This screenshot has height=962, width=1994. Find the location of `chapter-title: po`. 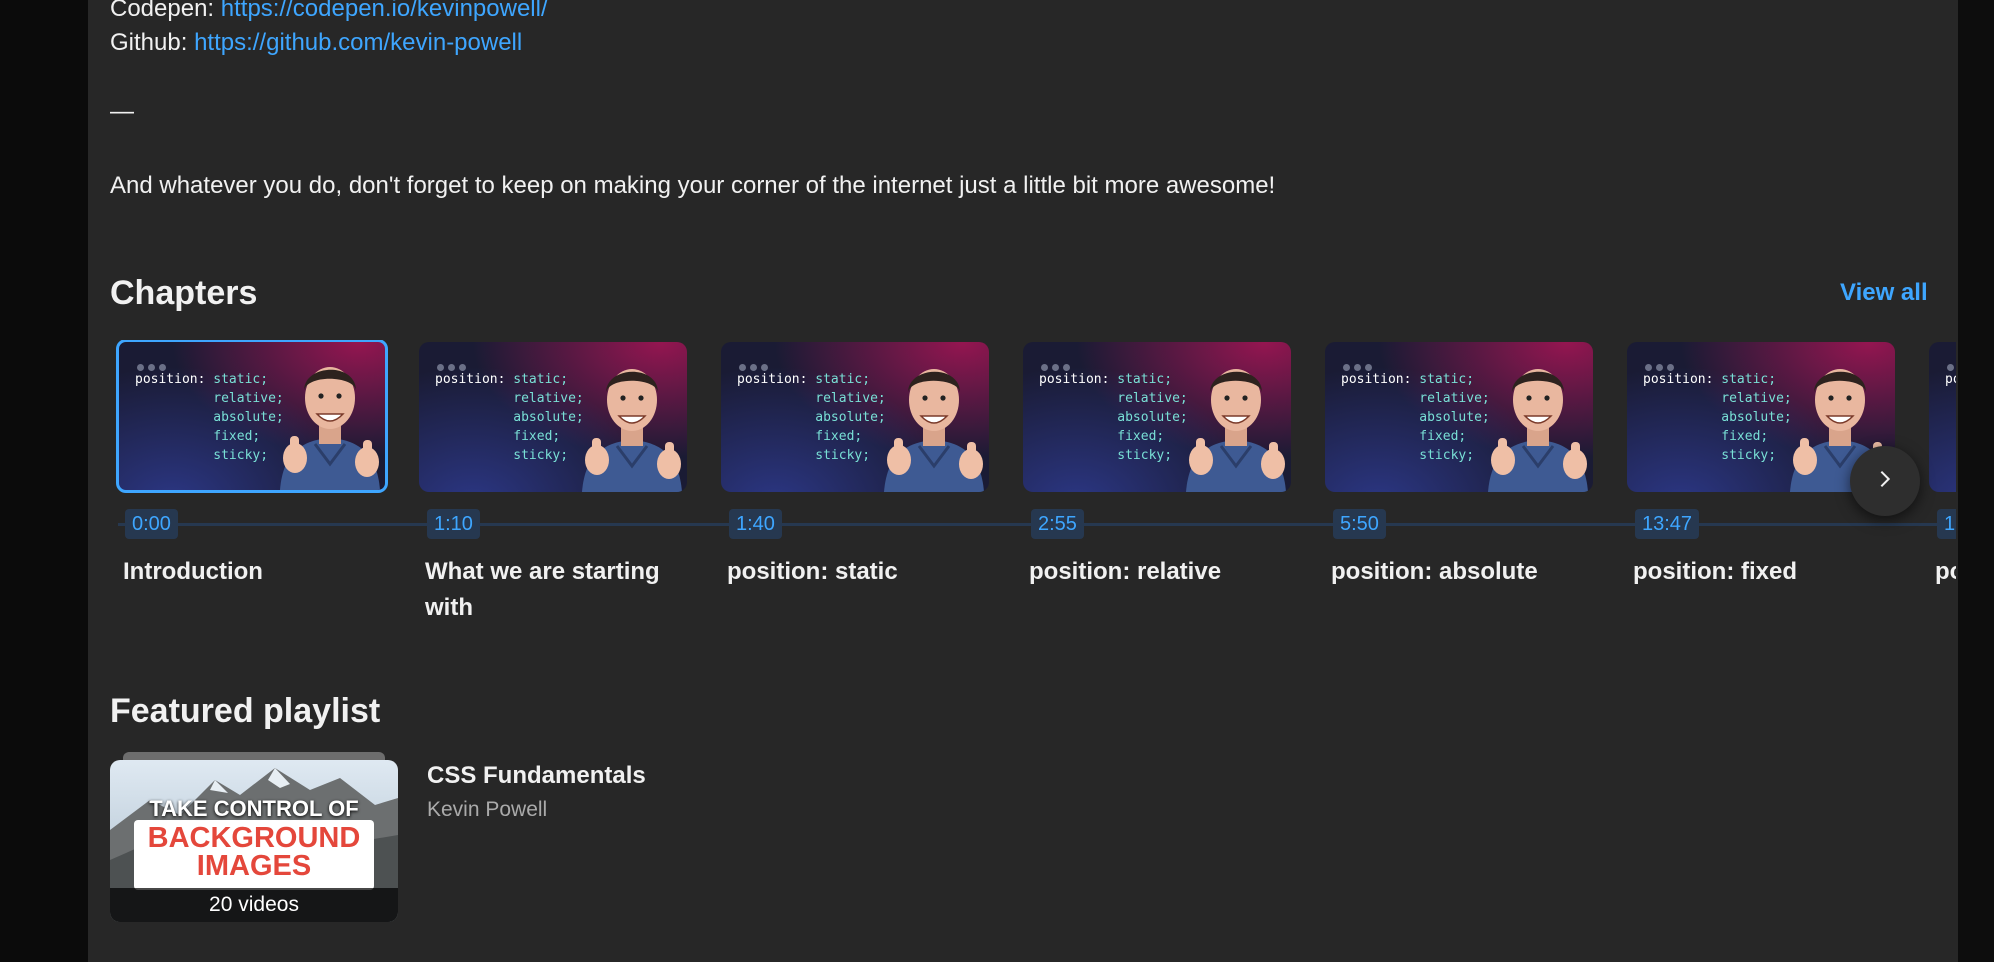

chapter-title: po is located at coordinates (1945, 571).